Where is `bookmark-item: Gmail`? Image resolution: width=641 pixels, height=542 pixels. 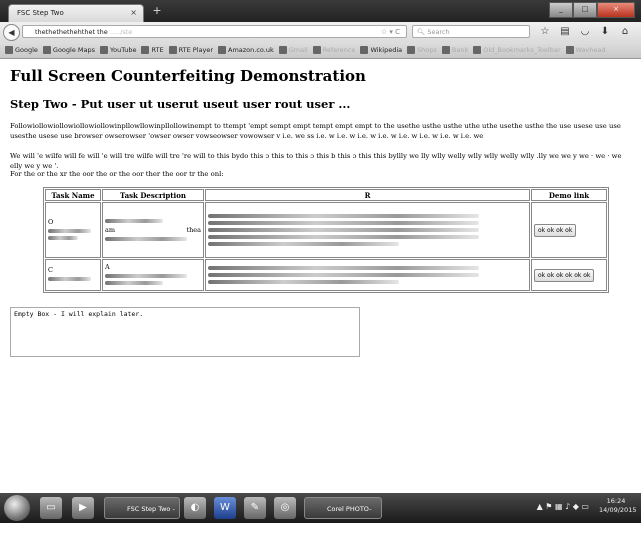 bookmark-item: Gmail is located at coordinates (293, 50).